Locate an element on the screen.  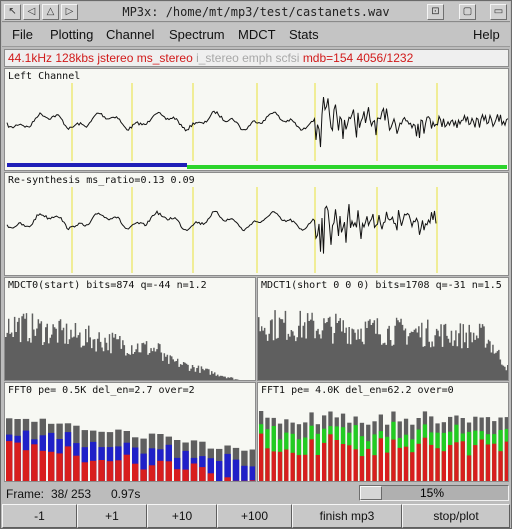
window-maximize-button: ▢ is located at coordinates (467, 12).